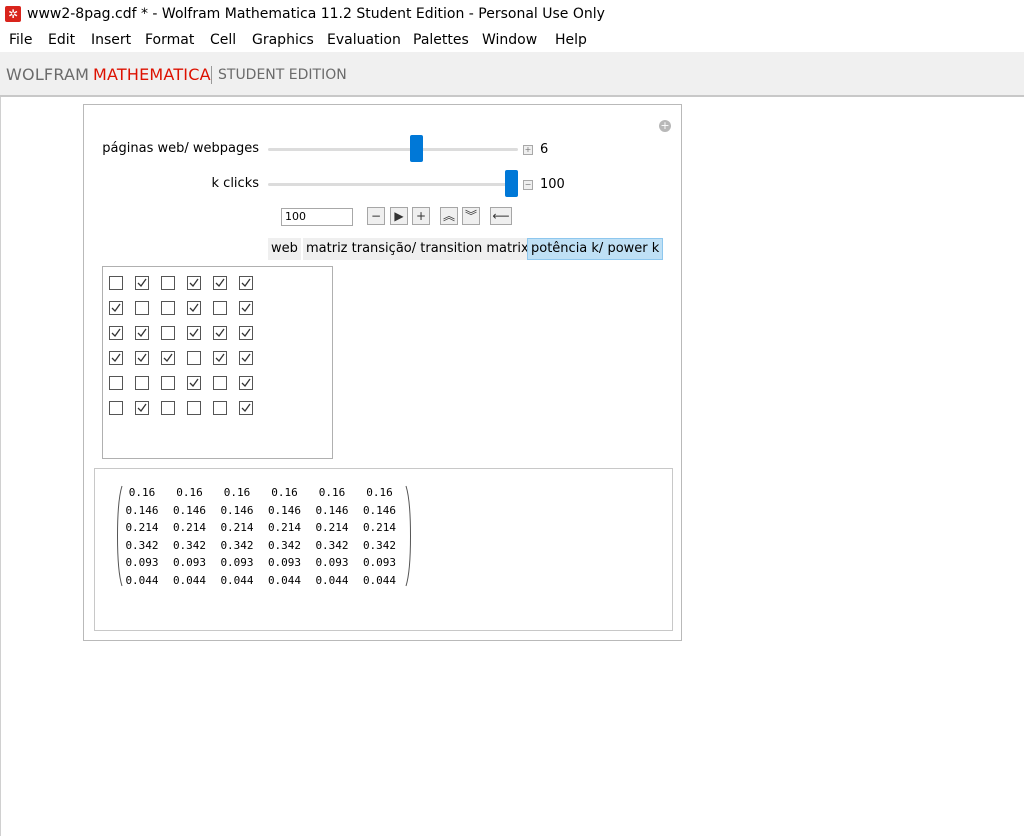 Image resolution: width=1024 pixels, height=836 pixels. I want to click on brand-wolfram: WOLFRAM, so click(48, 74).